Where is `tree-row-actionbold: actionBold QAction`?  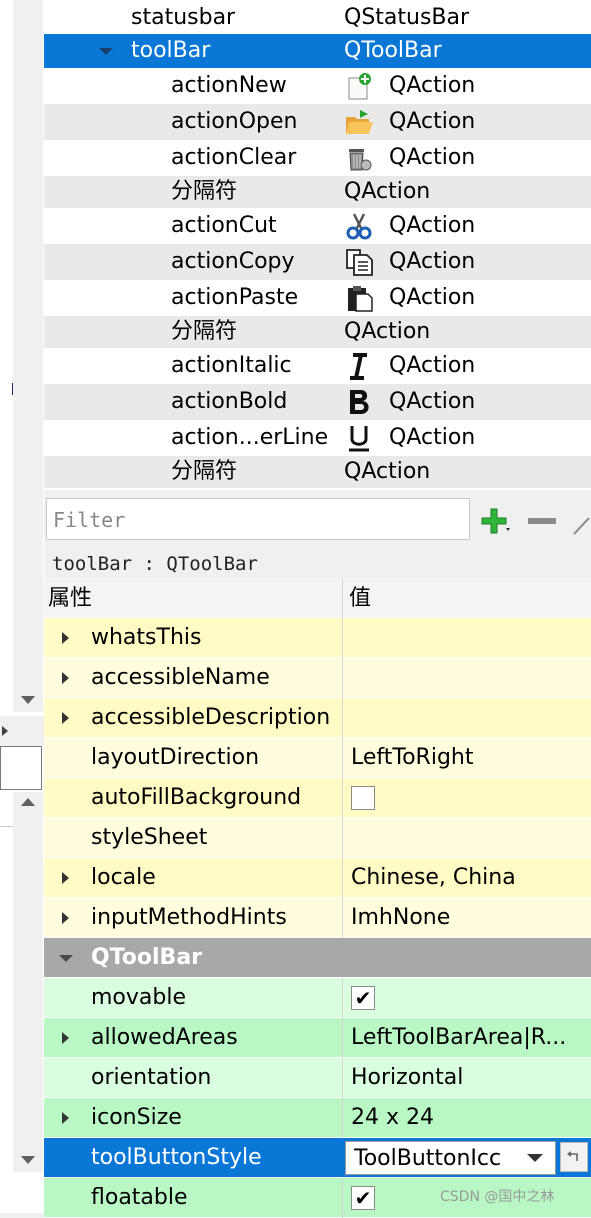
tree-row-actionbold: actionBold QAction is located at coordinates (317, 402).